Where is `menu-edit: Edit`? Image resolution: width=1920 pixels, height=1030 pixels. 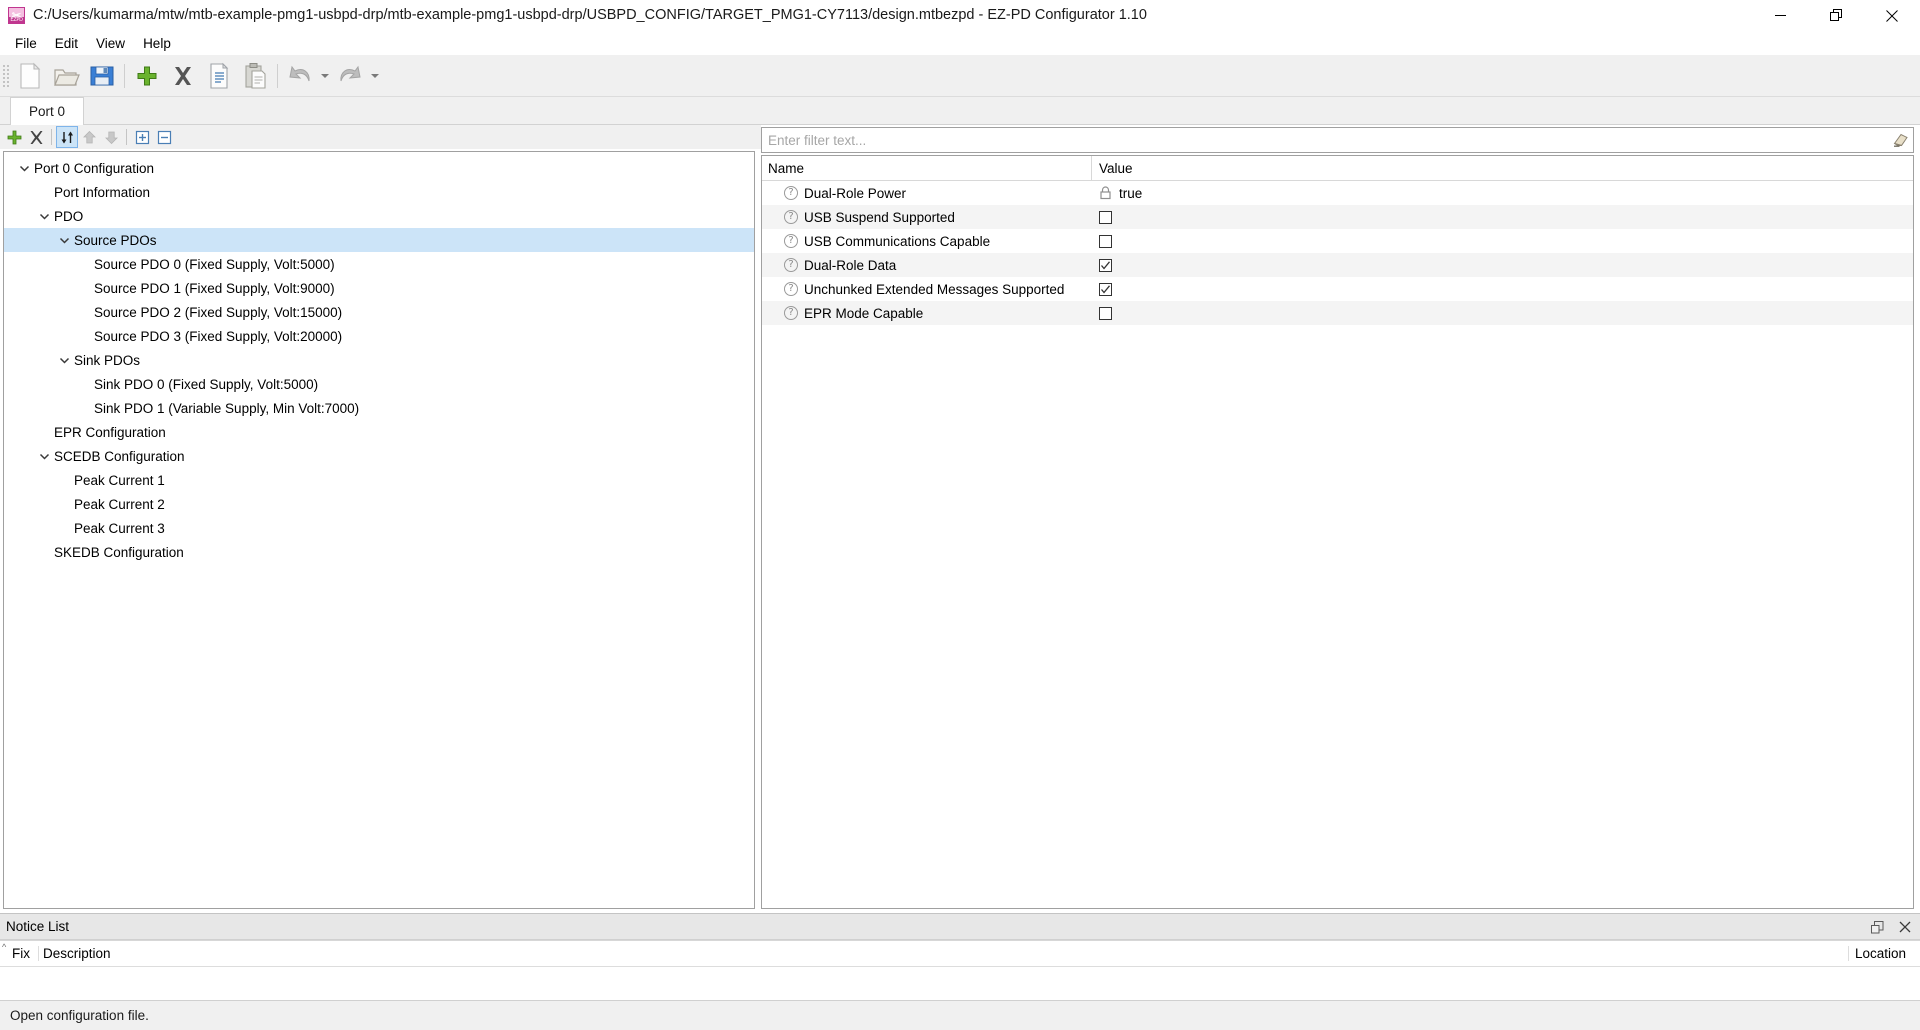
menu-edit: Edit is located at coordinates (66, 43).